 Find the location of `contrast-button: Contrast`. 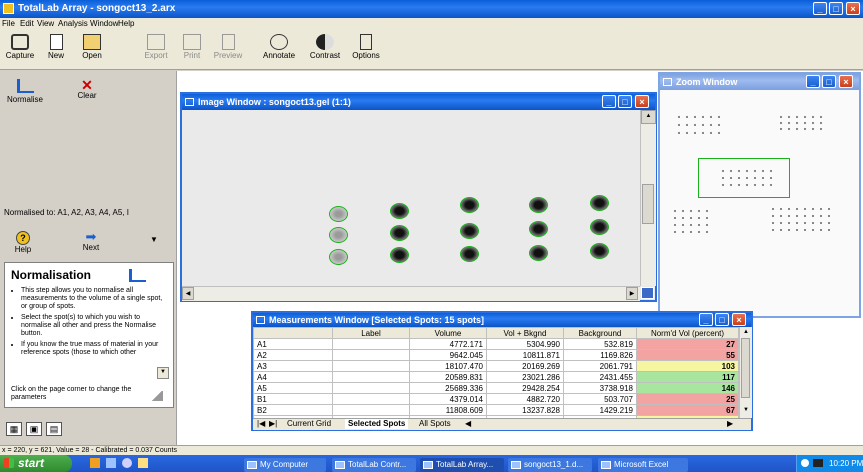

contrast-button: Contrast is located at coordinates (325, 50).